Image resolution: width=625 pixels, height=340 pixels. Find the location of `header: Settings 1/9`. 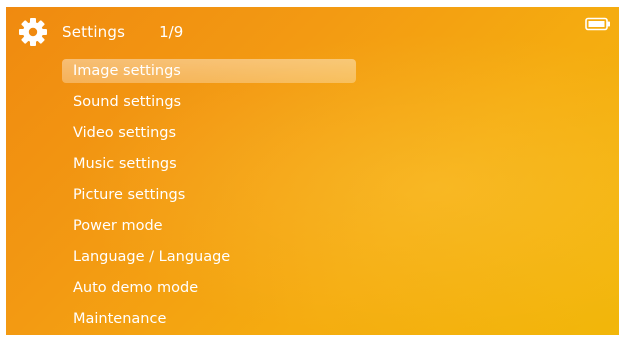

header: Settings 1/9 is located at coordinates (100, 32).